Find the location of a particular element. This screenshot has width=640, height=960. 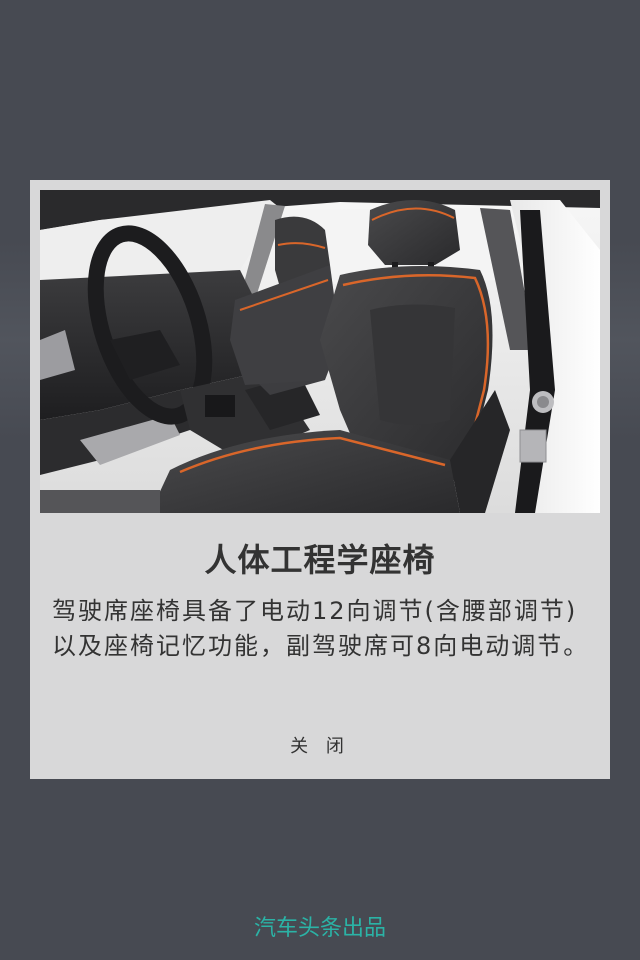

modal-title: 人体工程学座椅 is located at coordinates (320, 560).